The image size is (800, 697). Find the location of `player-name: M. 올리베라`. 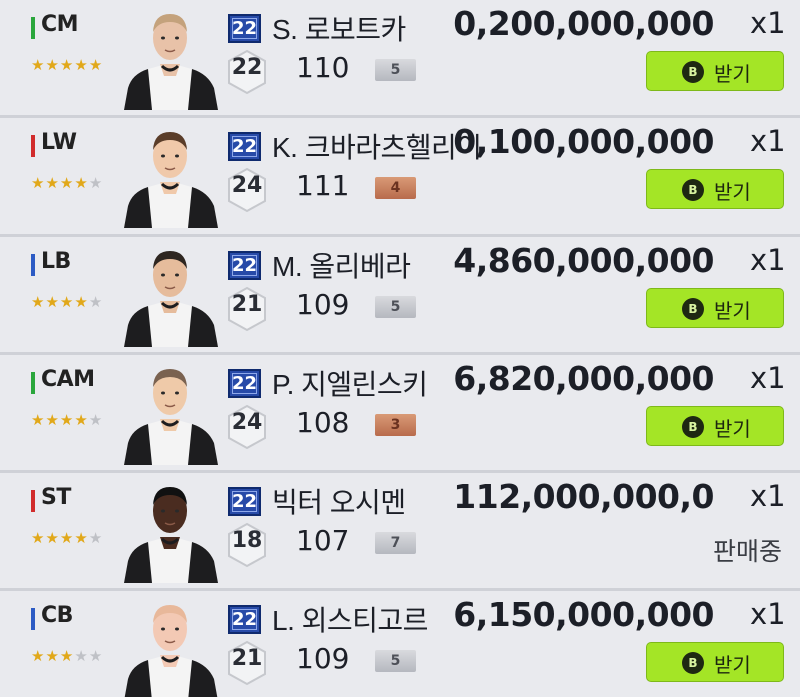

player-name: M. 올리베라 is located at coordinates (341, 266).